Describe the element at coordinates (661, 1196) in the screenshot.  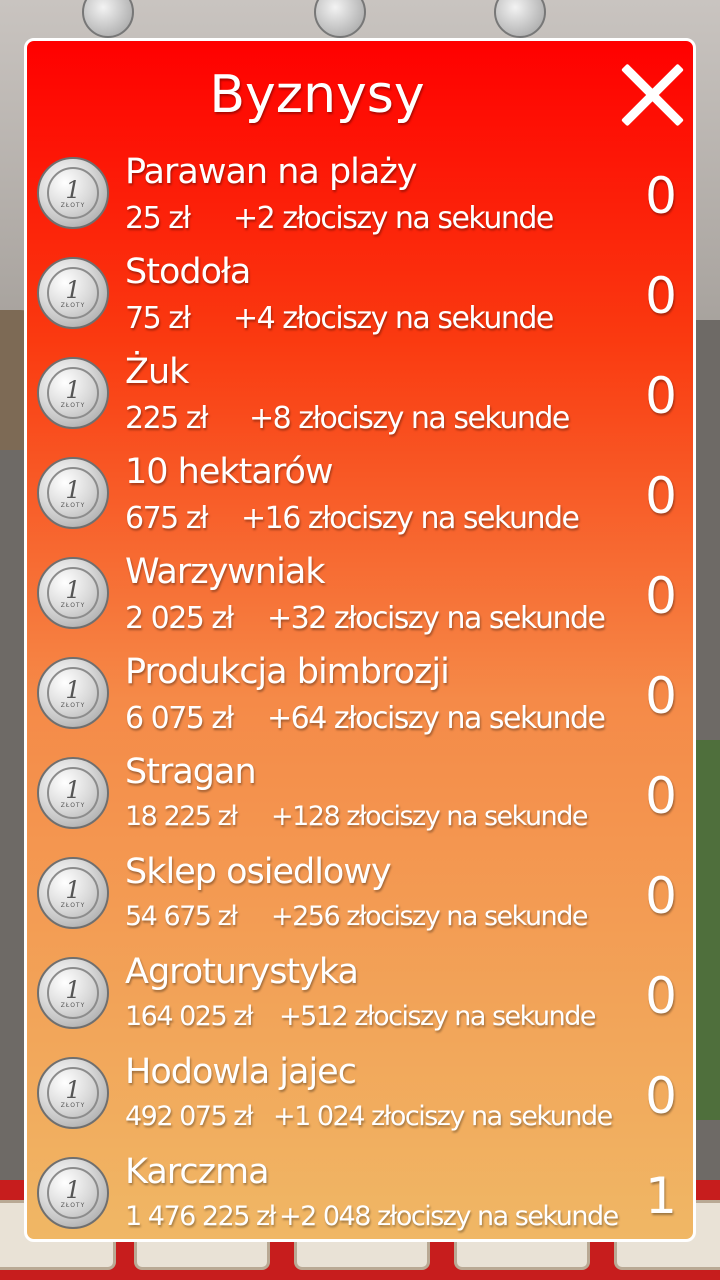
I see `business-owned-count: 1` at that location.